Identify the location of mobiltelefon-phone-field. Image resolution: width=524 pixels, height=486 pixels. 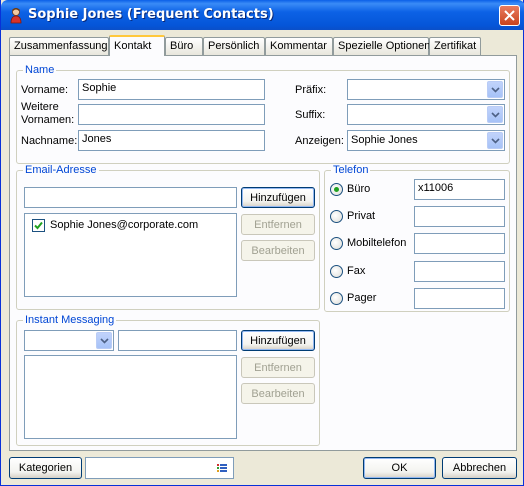
(459, 243).